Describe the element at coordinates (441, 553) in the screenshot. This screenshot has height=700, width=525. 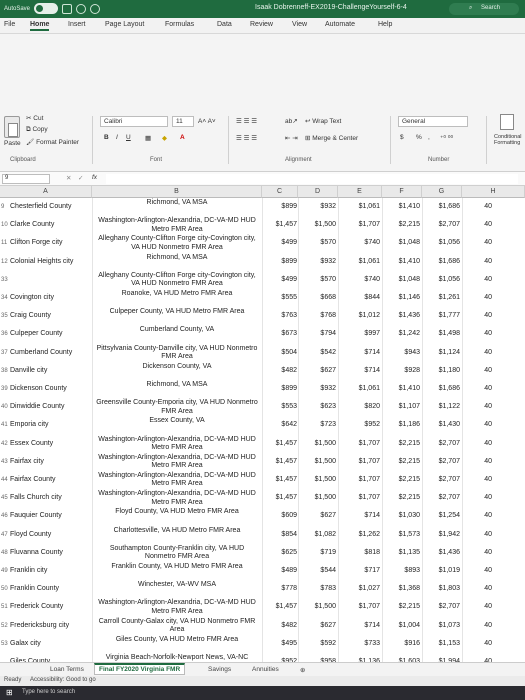
I see `cell-g: $1,436` at that location.